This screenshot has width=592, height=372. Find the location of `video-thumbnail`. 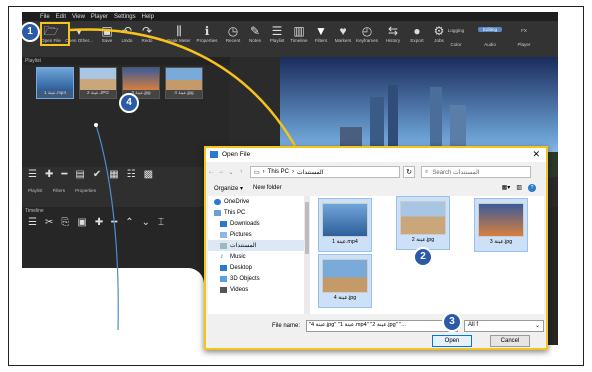

video-thumbnail is located at coordinates (345, 220).